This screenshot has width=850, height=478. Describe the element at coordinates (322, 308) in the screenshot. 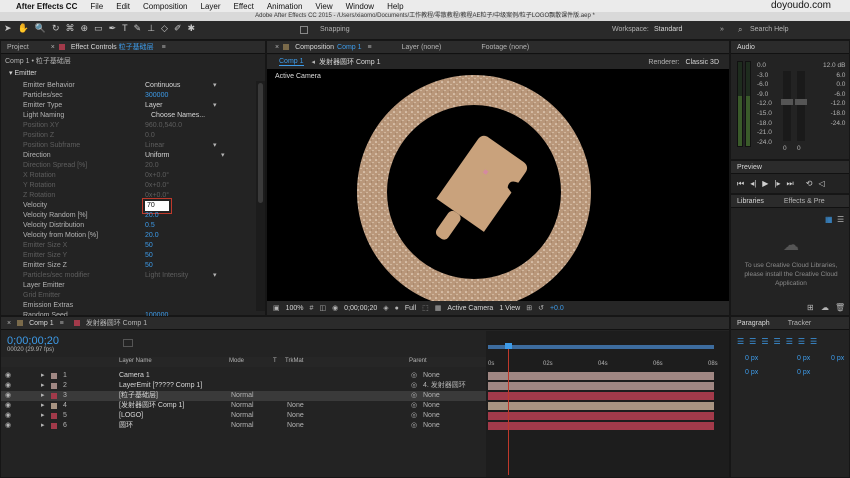

I see `mask-icon: ◫` at that location.